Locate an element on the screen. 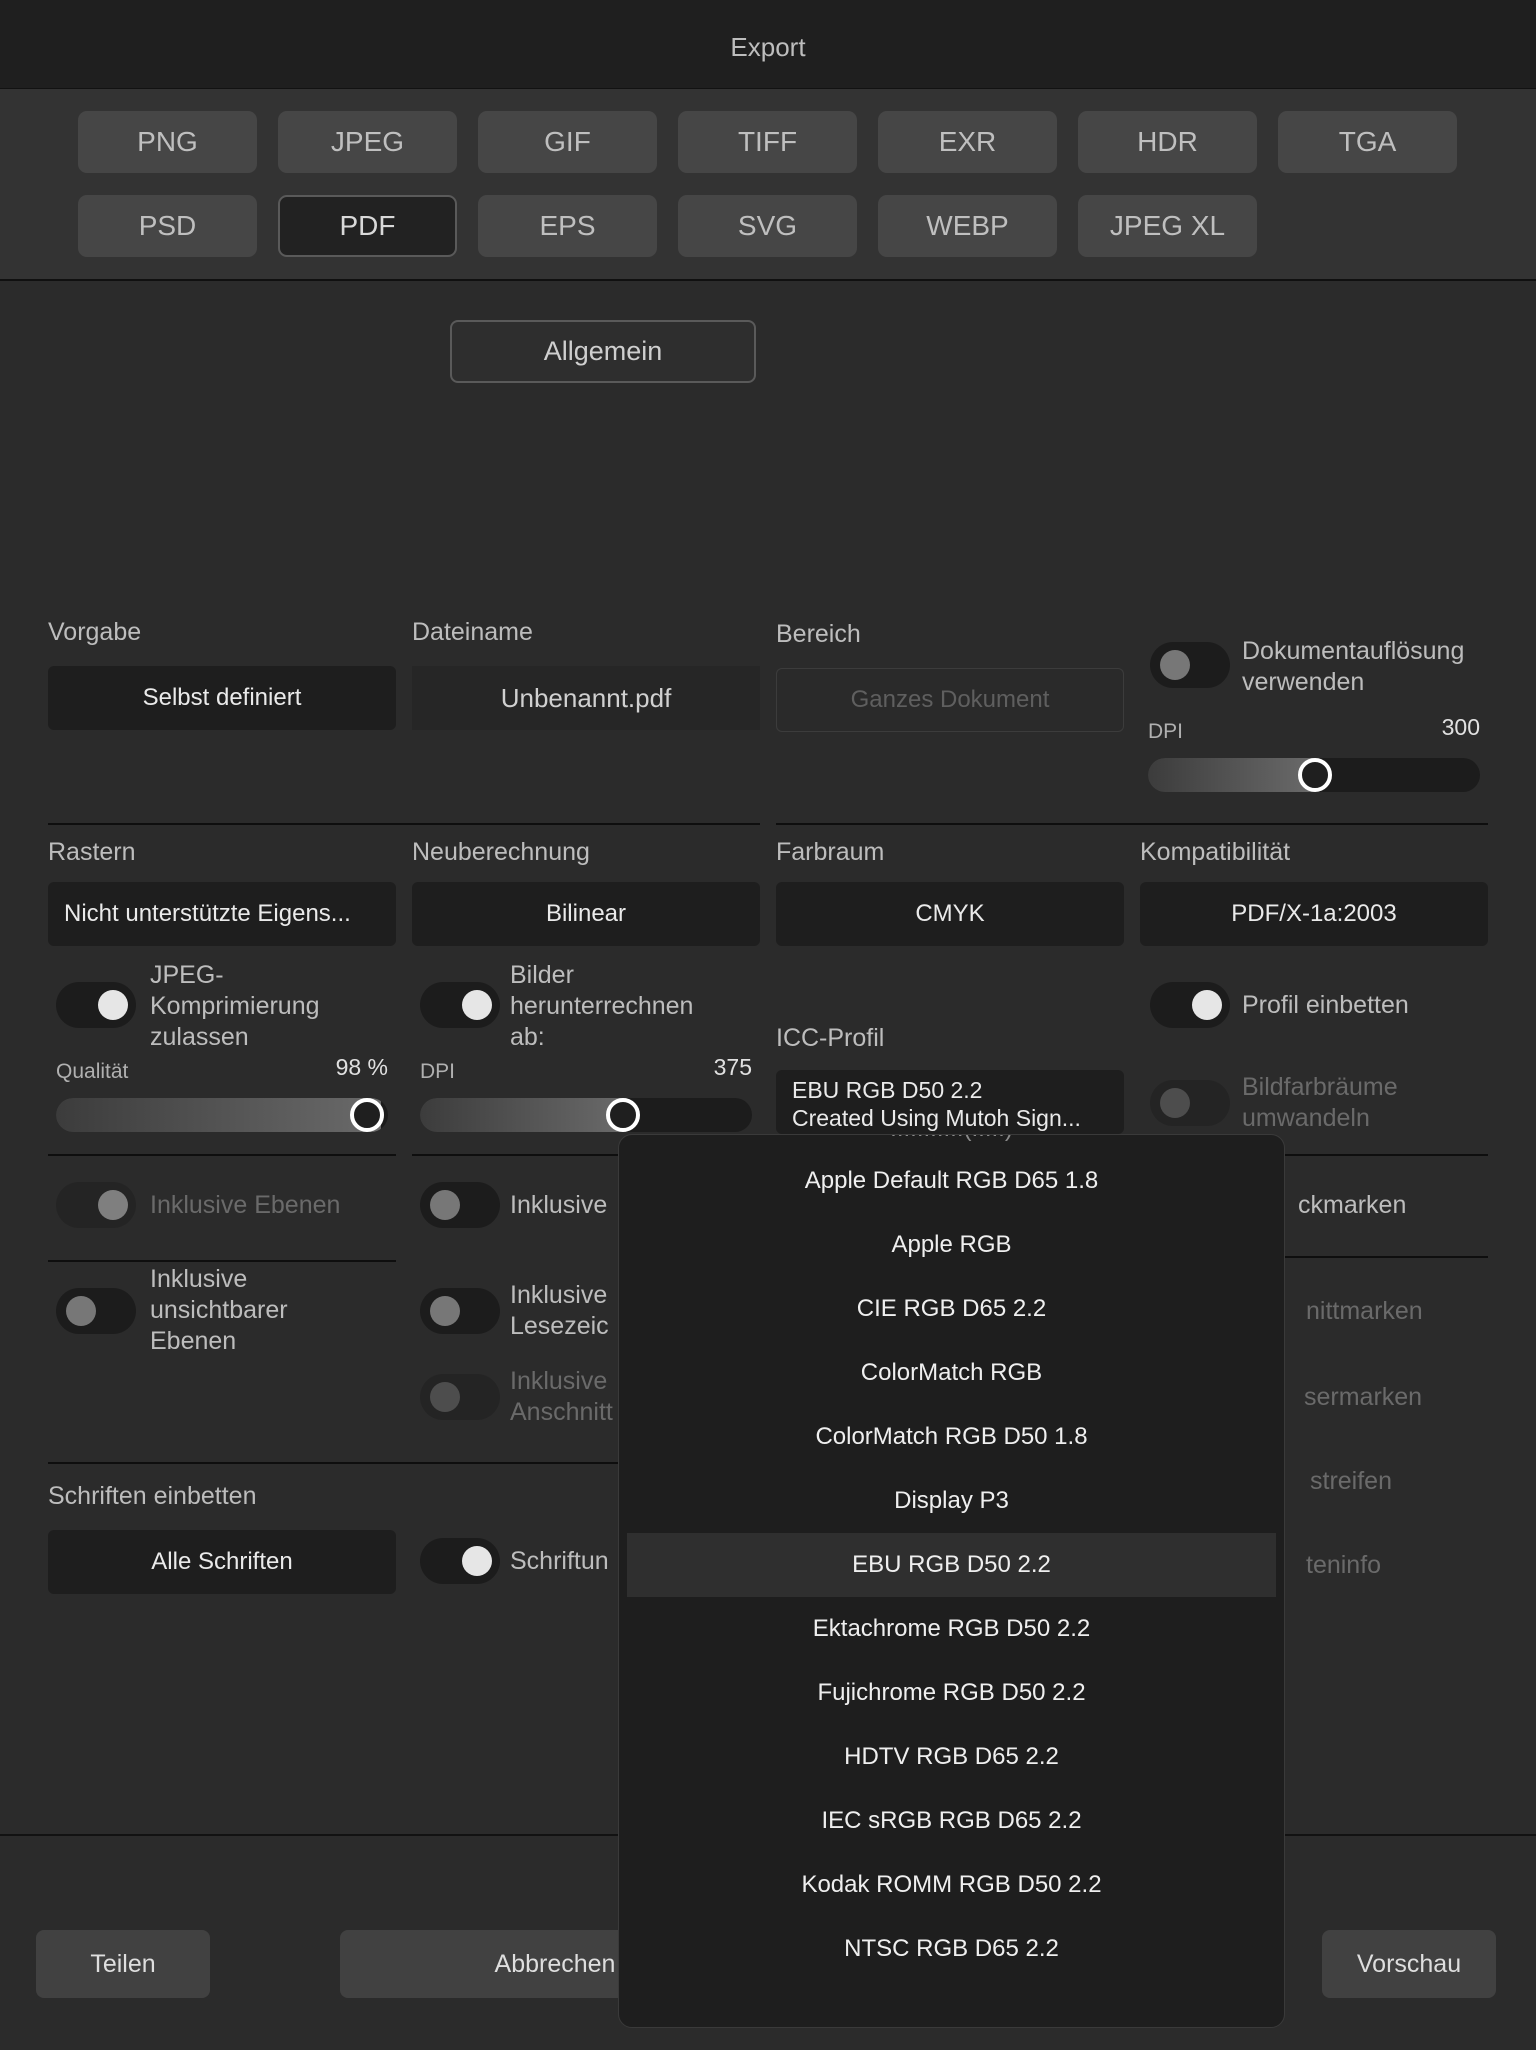 The width and height of the screenshot is (1536, 2050). label-line: JPEG- is located at coordinates (187, 975).